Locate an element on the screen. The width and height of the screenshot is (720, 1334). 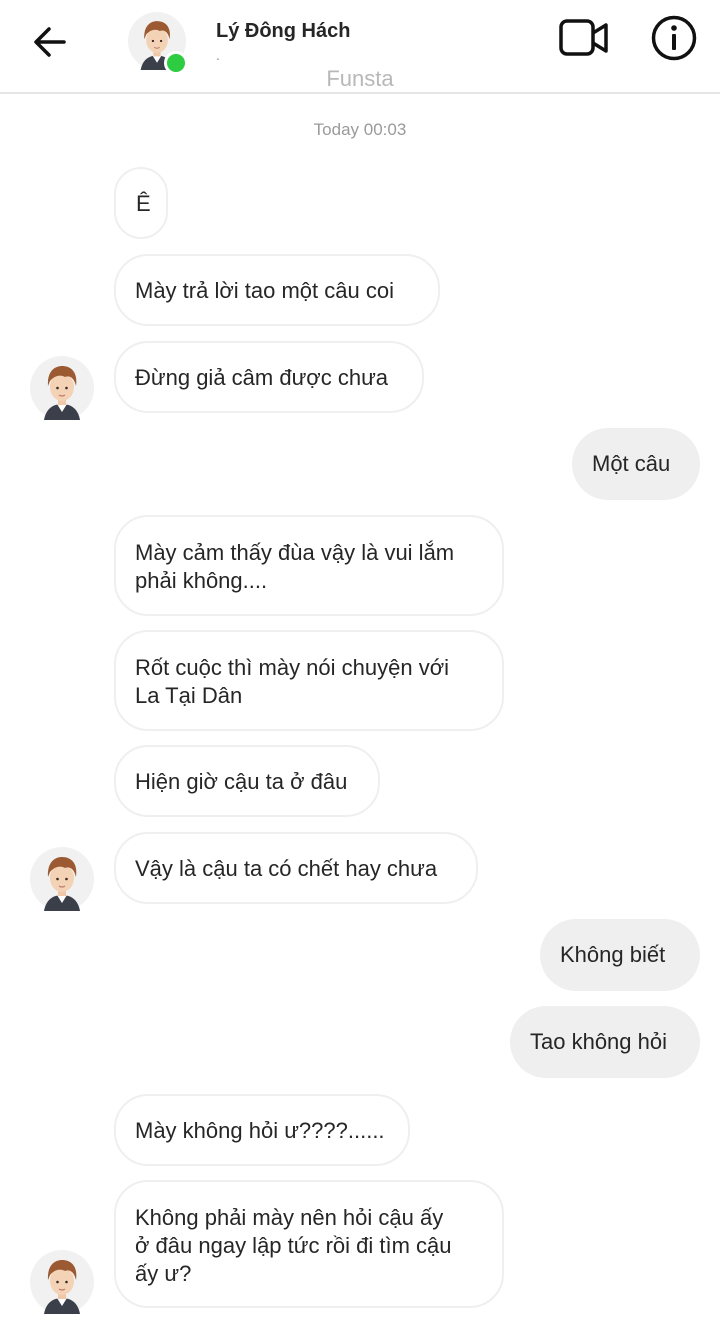
chat-header: Lý Đông Hách . Funsta is located at coordinates (360, 47).